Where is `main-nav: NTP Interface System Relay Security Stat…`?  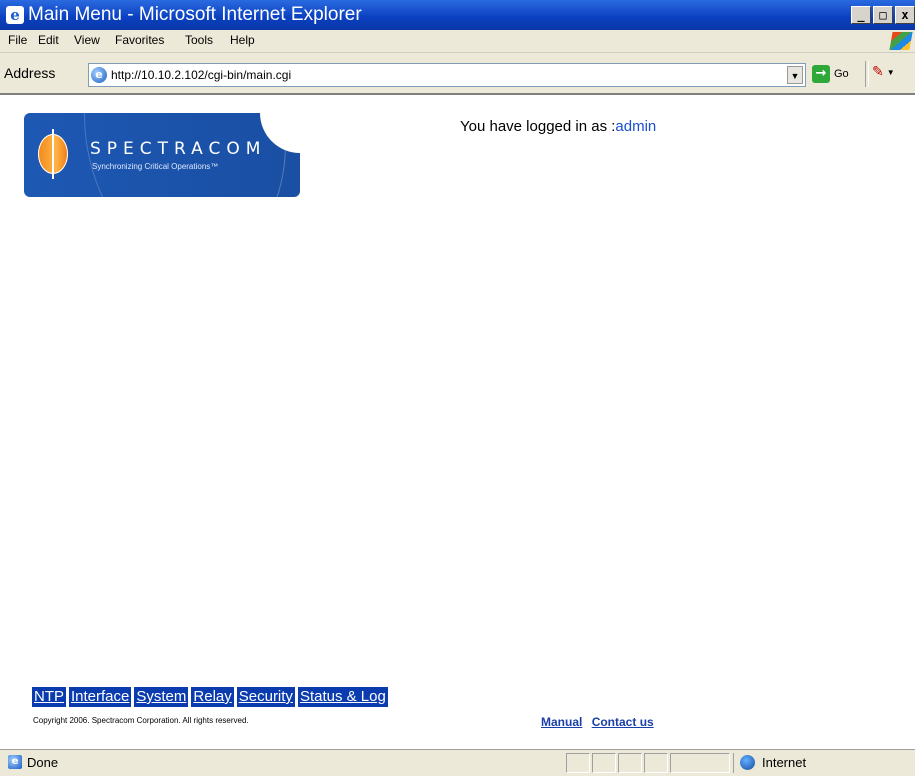
main-nav: NTP Interface System Relay Security Stat… is located at coordinates (210, 697).